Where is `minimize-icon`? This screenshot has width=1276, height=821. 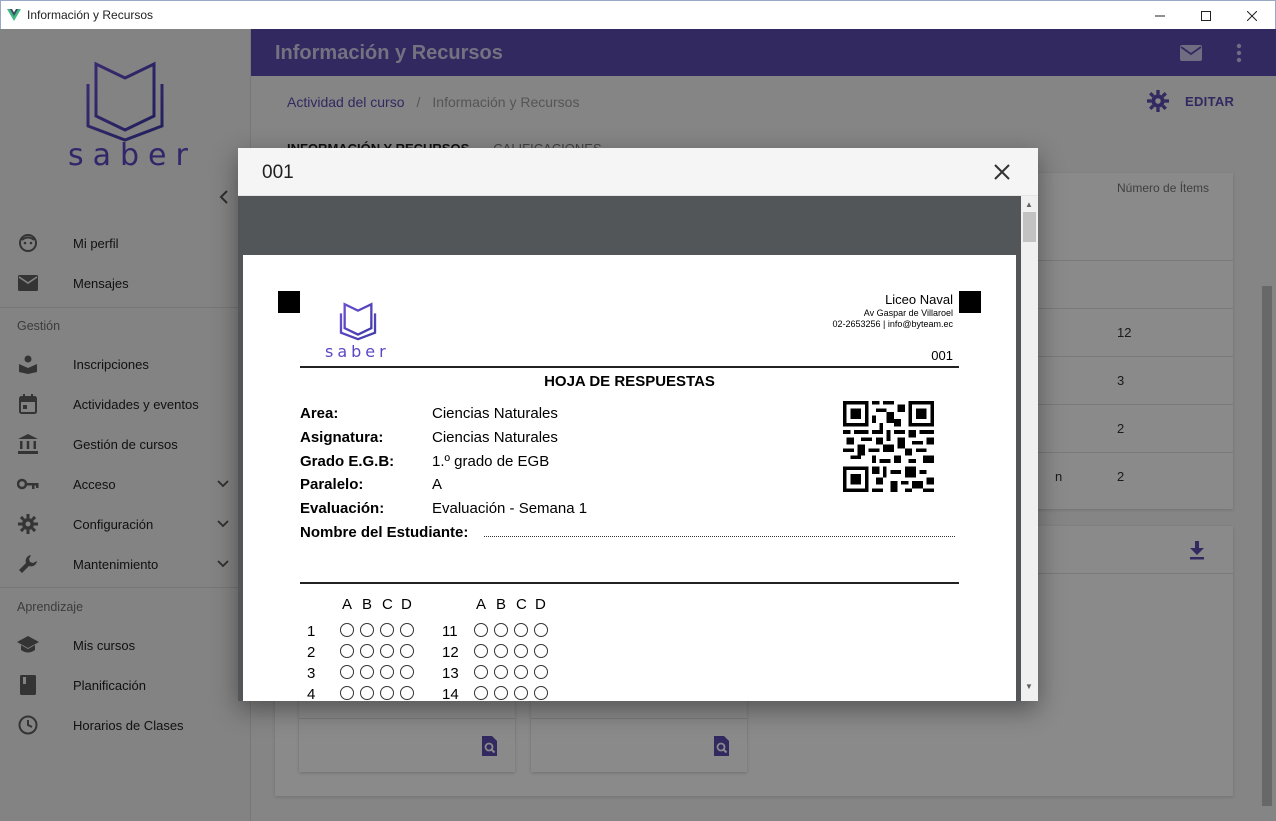 minimize-icon is located at coordinates (1160, 15).